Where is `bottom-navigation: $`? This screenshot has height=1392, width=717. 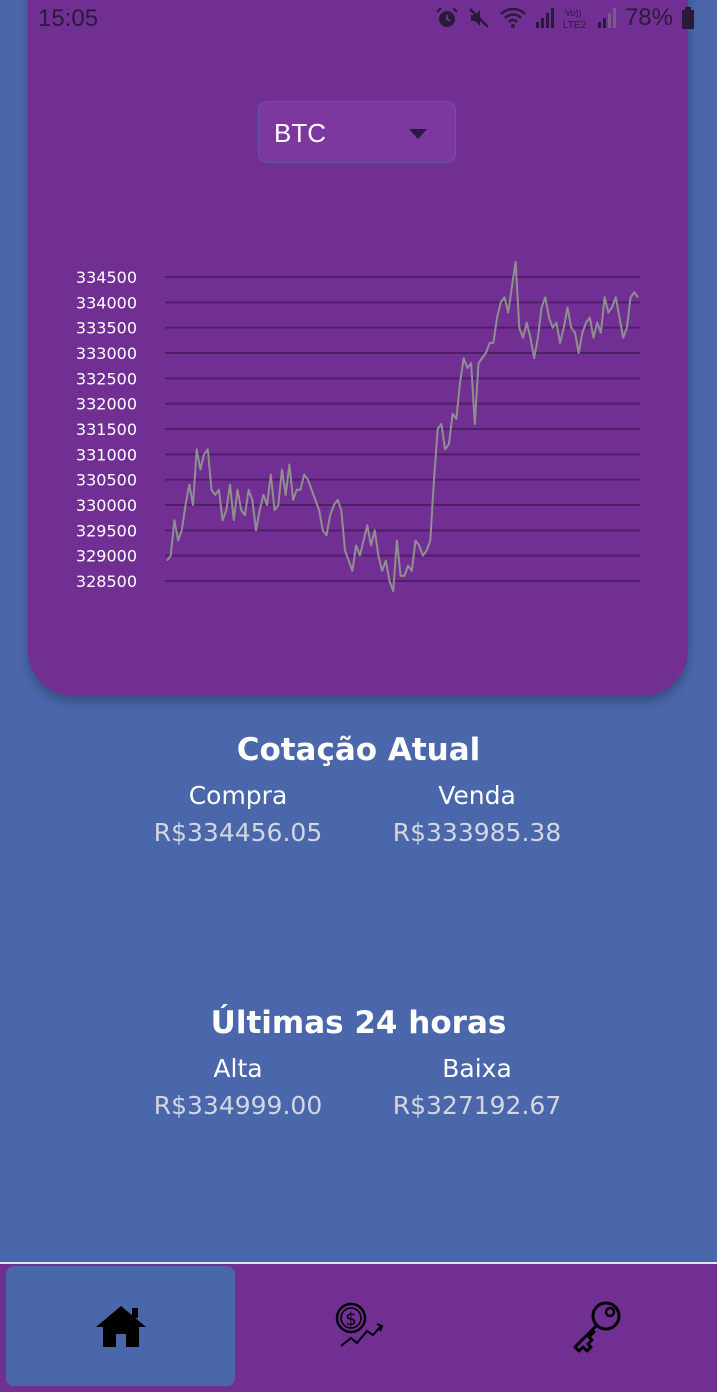
bottom-navigation: $ is located at coordinates (358, 1327).